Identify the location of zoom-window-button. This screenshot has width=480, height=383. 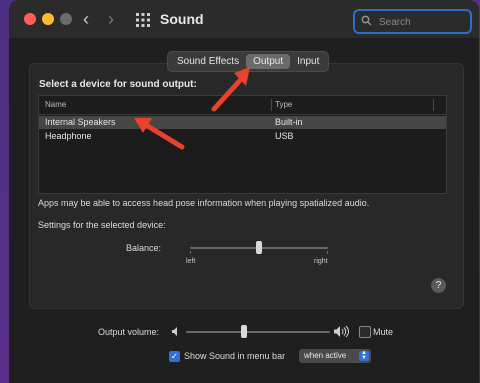
(66, 19).